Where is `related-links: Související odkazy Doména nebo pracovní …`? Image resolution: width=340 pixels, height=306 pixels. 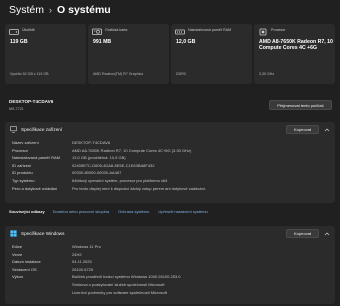 related-links: Související odkazy Doména nebo pracovní … is located at coordinates (170, 211).